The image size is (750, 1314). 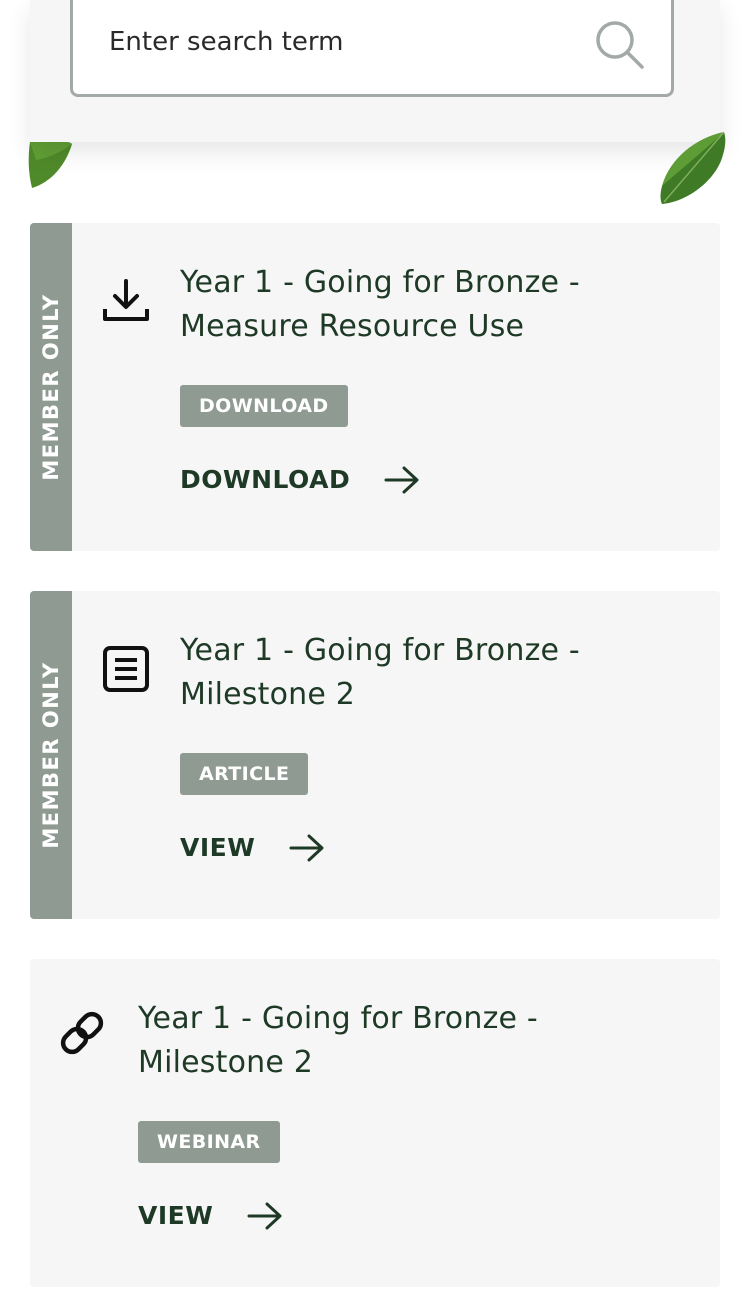 What do you see at coordinates (620, 45) in the screenshot?
I see `search-icon` at bounding box center [620, 45].